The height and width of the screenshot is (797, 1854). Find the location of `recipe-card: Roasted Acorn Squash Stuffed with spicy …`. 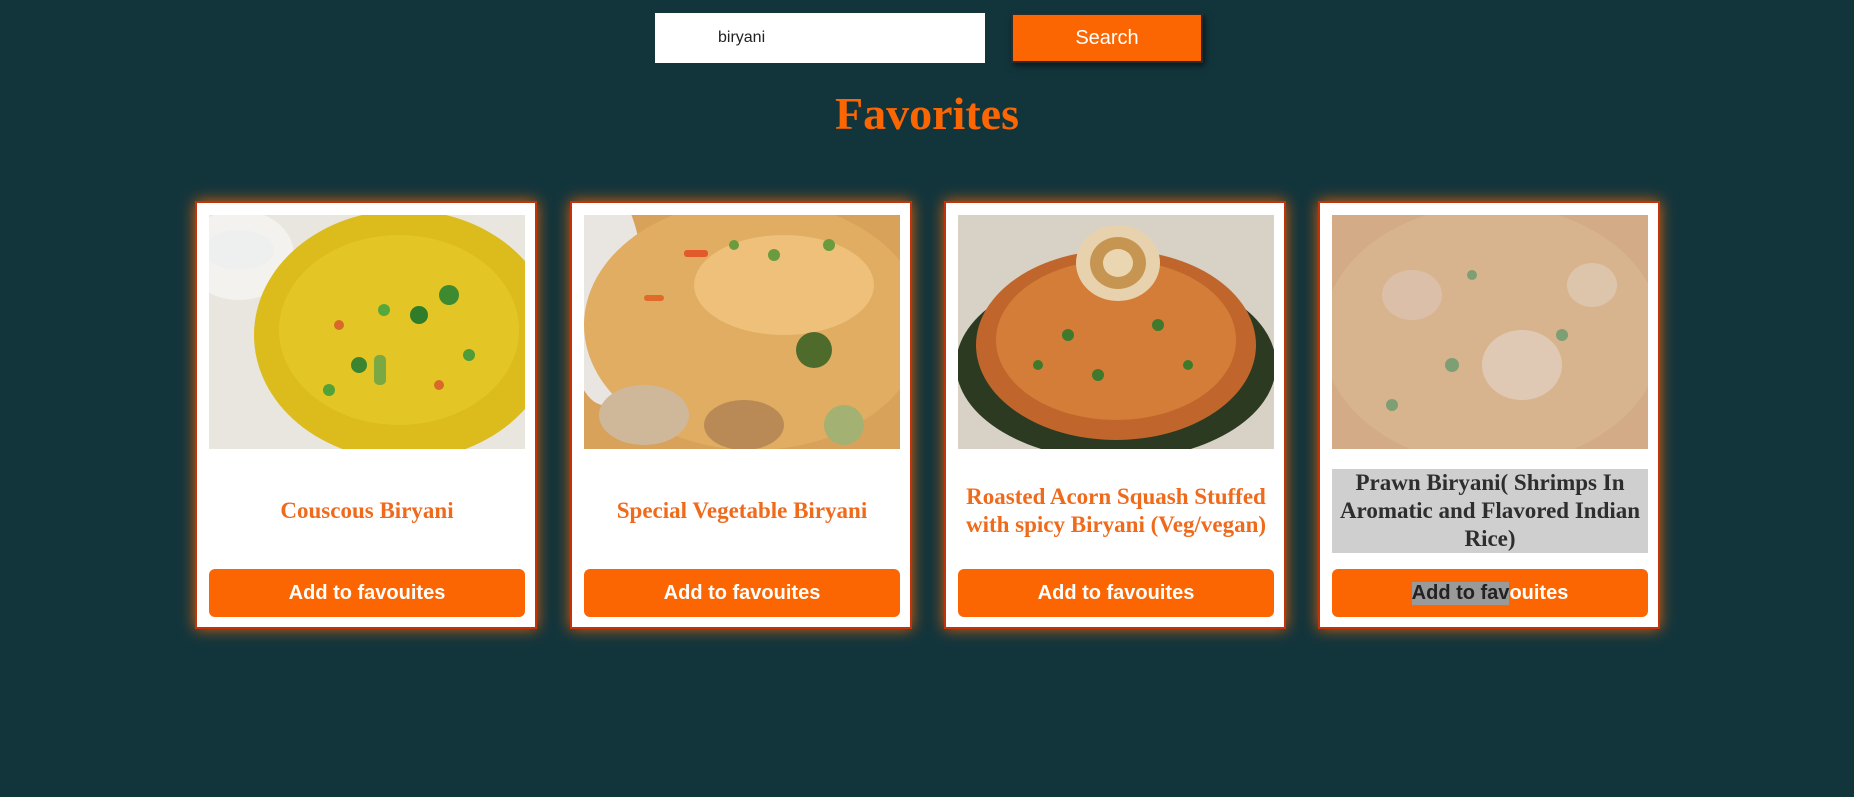

recipe-card: Roasted Acorn Squash Stuffed with spicy … is located at coordinates (1115, 415).